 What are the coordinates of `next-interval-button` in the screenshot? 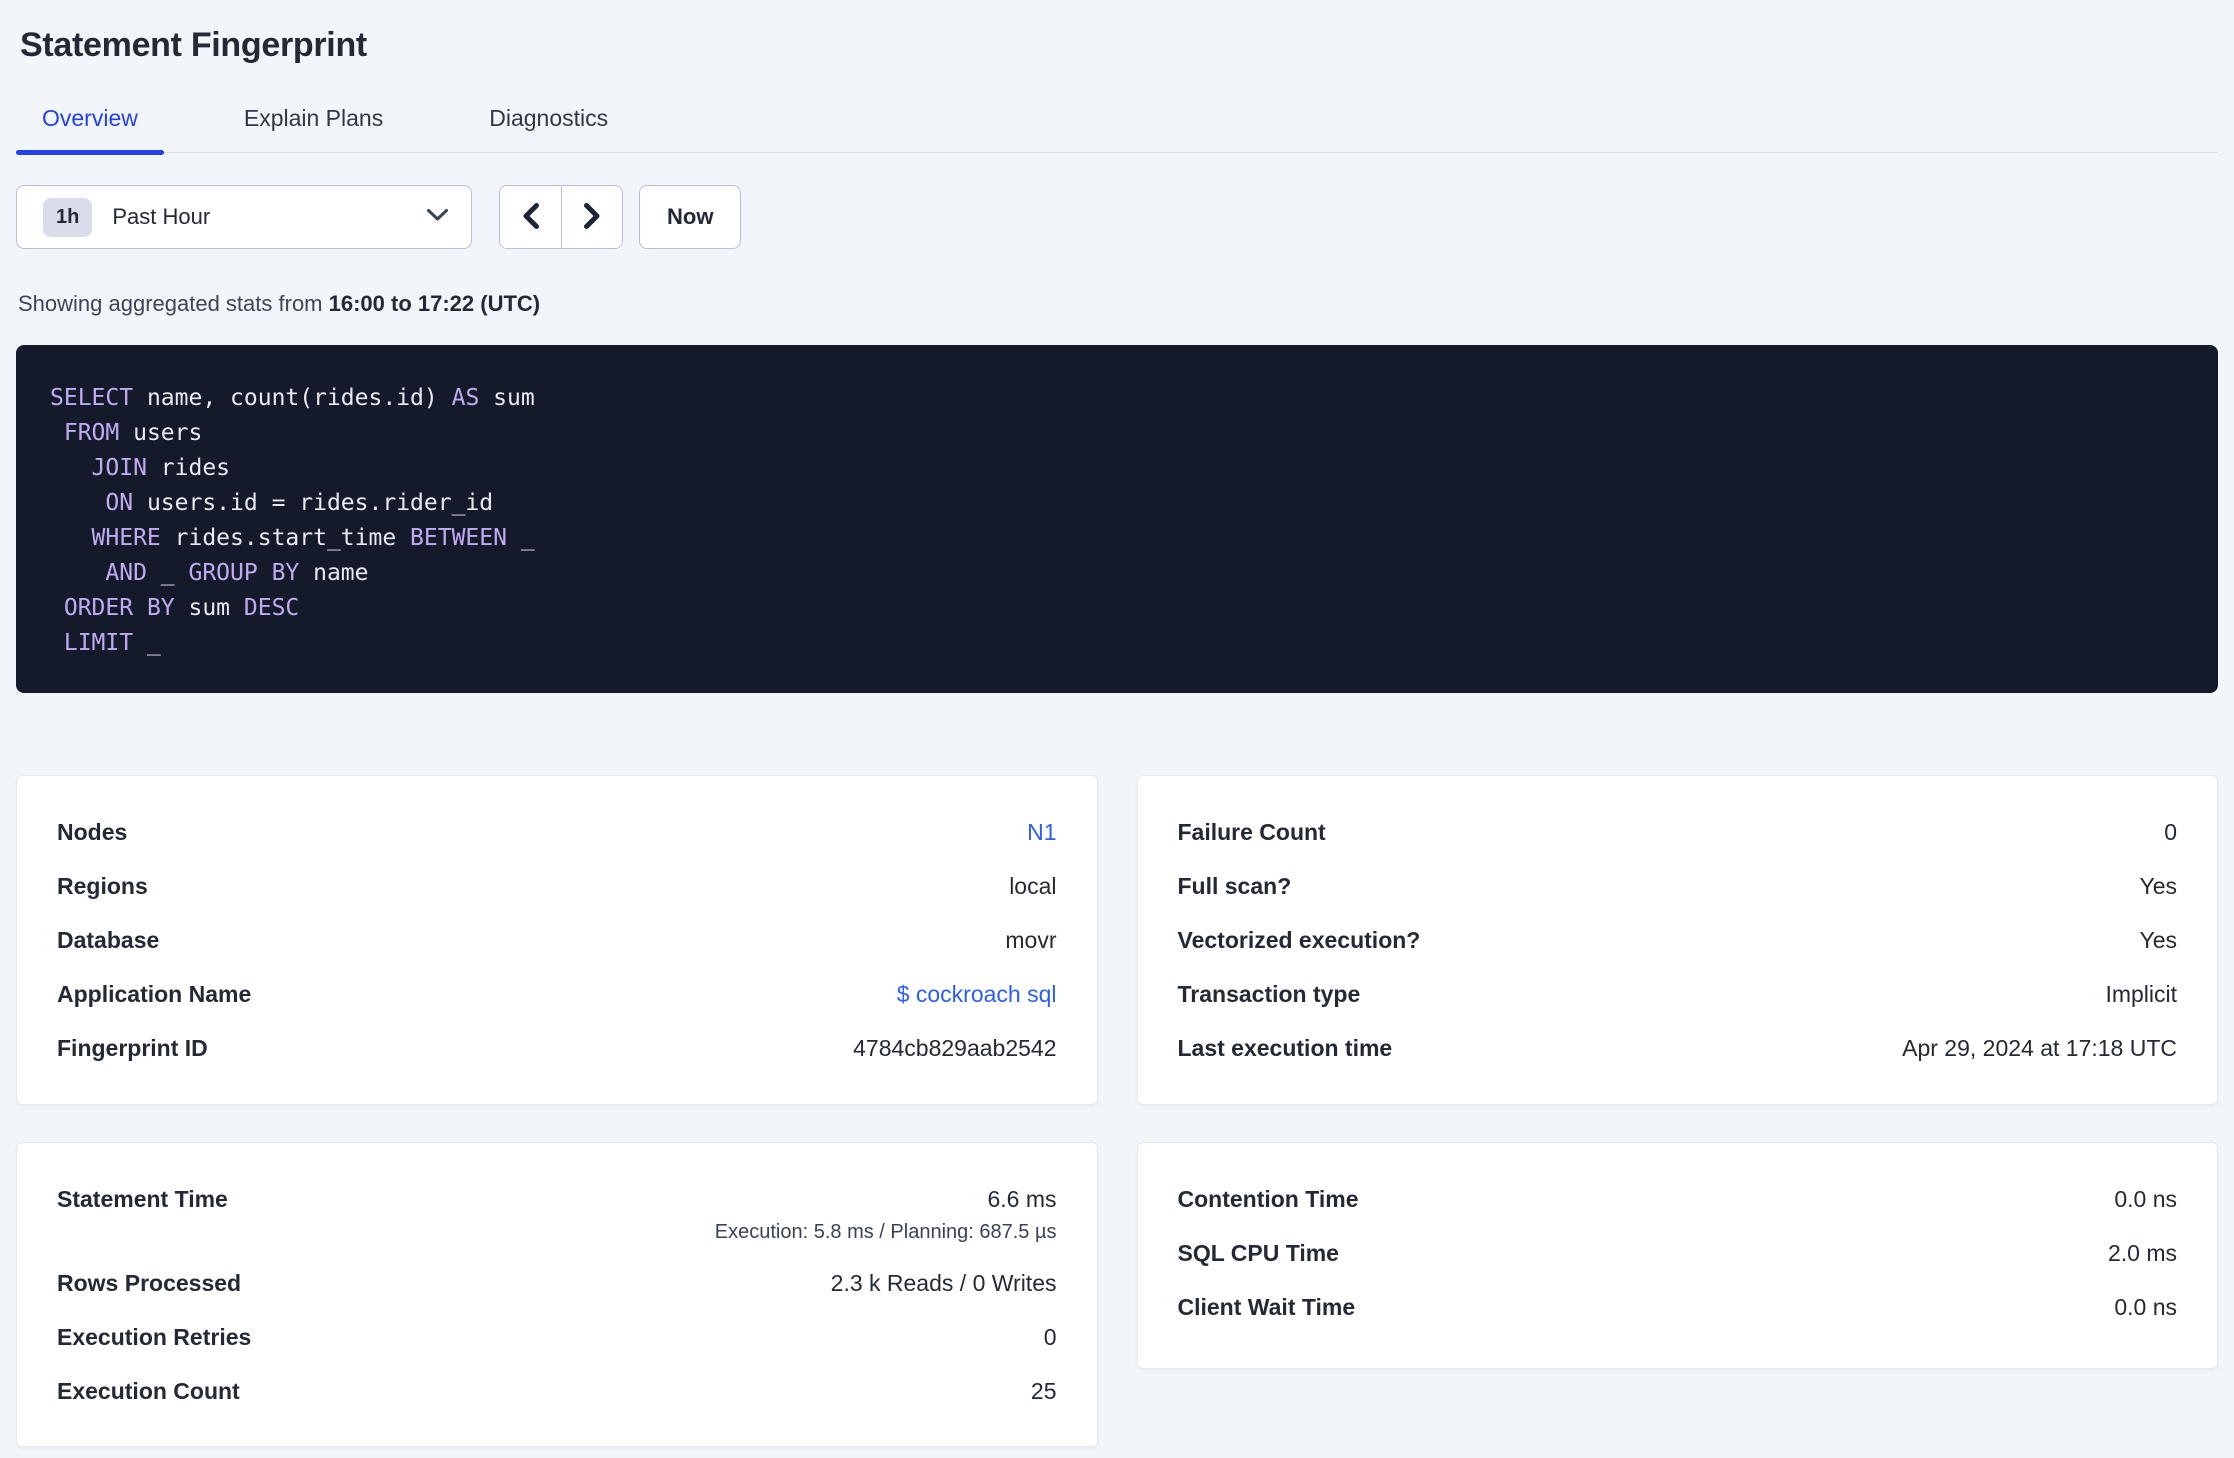 It's located at (591, 217).